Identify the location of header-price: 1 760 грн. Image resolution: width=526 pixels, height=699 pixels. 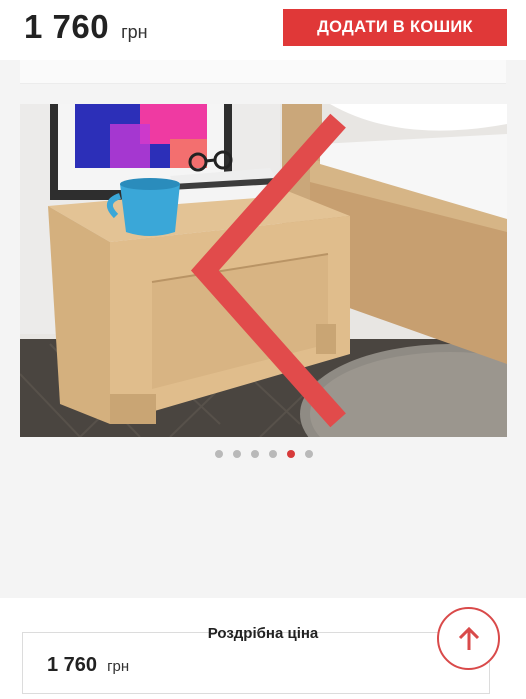
(86, 27).